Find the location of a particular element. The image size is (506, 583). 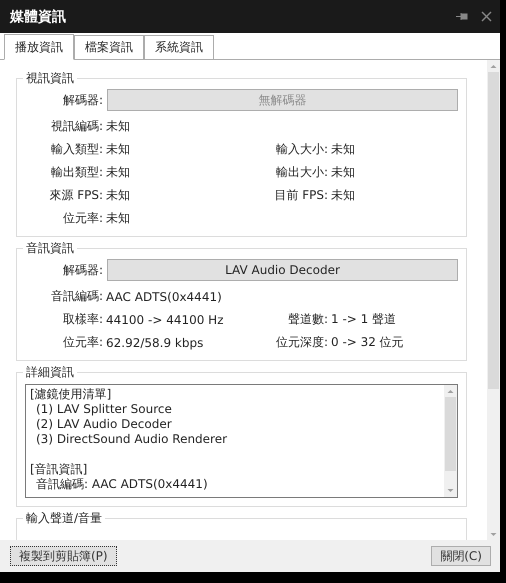

tab: 檔案資訊 is located at coordinates (109, 47).